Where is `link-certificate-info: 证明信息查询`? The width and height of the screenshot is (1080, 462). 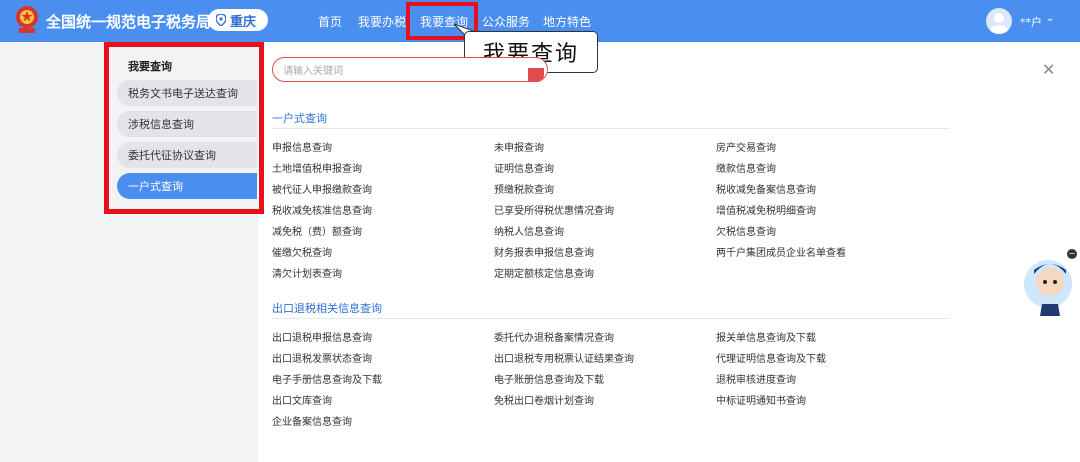
link-certificate-info: 证明信息查询 is located at coordinates (524, 167).